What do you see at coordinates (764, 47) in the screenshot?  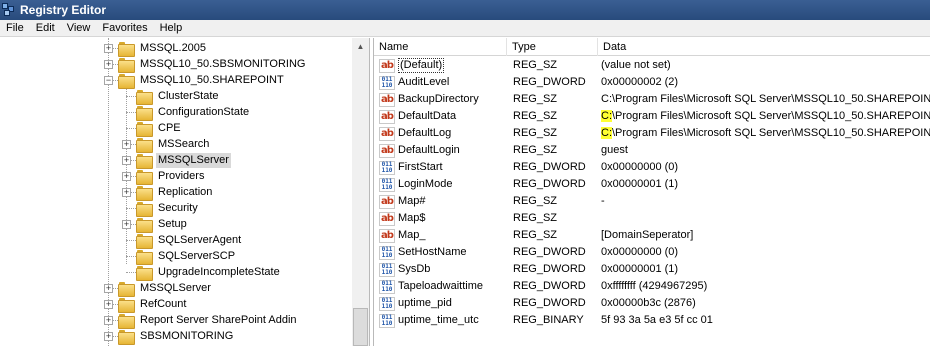 I see `column-header-data: Data` at bounding box center [764, 47].